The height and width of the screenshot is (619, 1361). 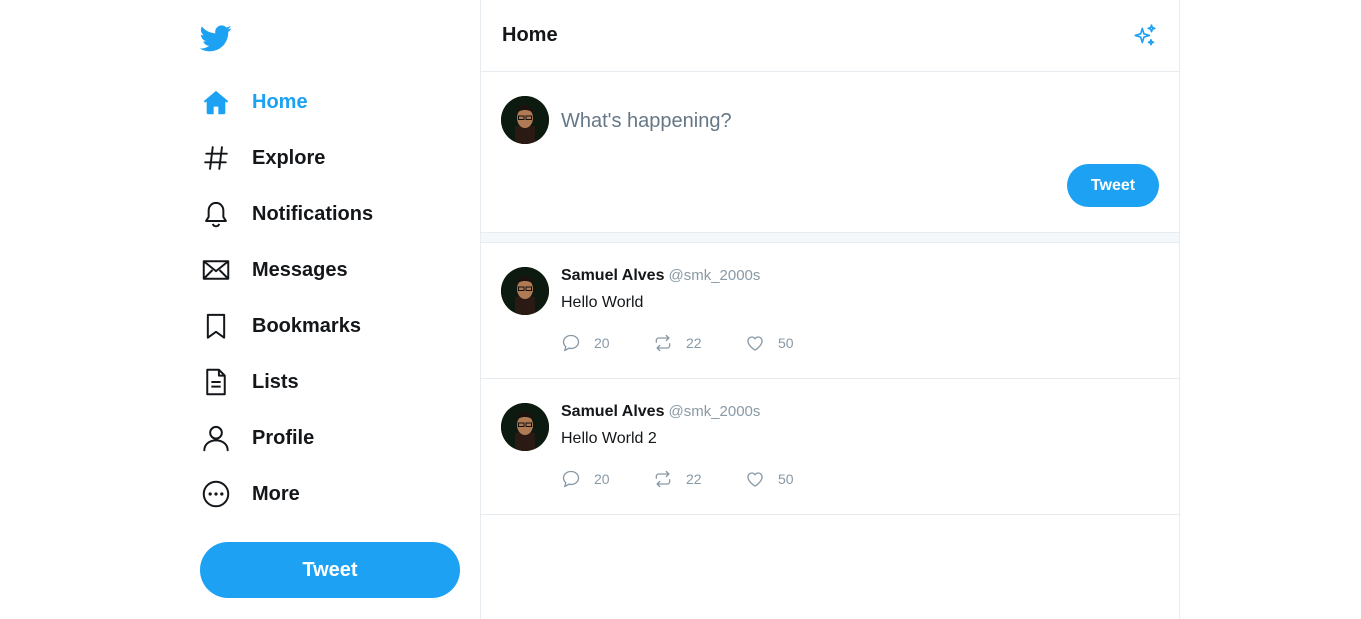 I want to click on sidebar-item-label: Bookmarks, so click(x=306, y=325).